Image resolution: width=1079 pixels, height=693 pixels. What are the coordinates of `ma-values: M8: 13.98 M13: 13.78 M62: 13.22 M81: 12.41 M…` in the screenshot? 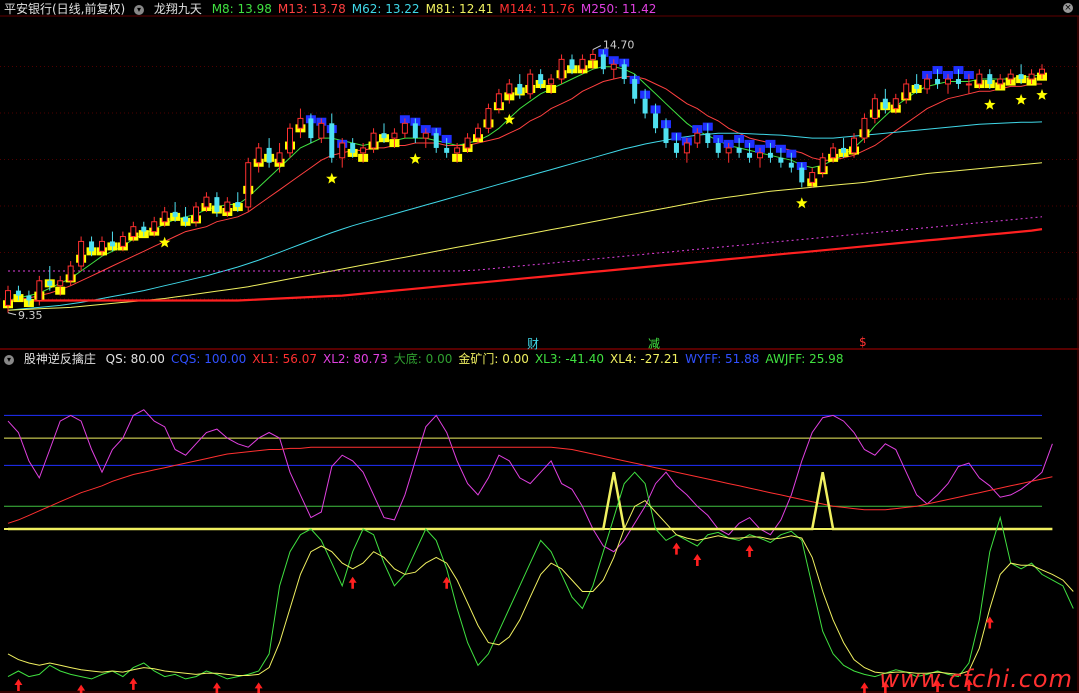 It's located at (437, 9).